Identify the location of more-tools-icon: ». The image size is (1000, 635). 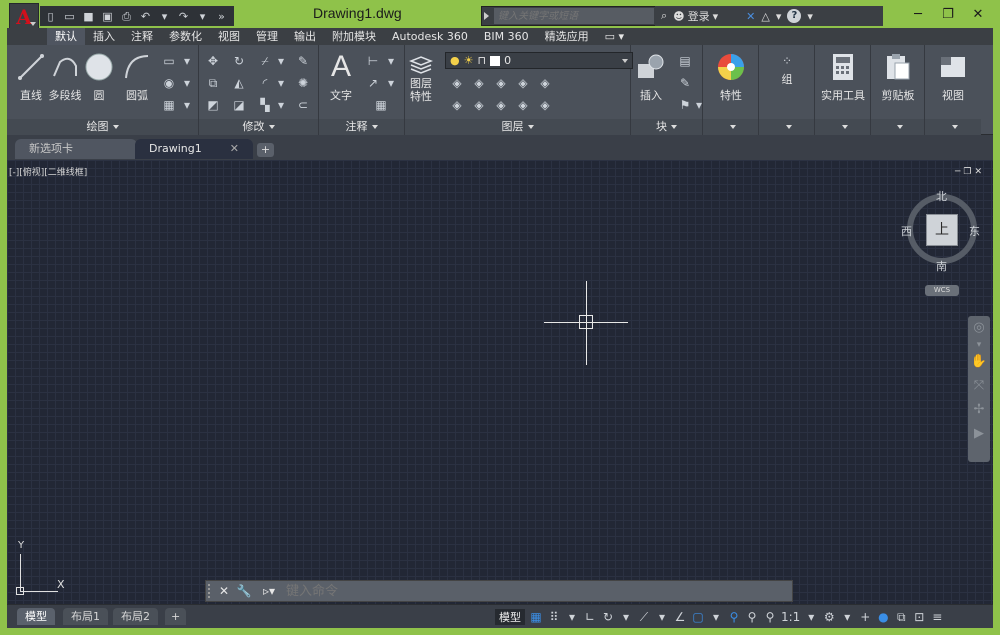
(221, 16).